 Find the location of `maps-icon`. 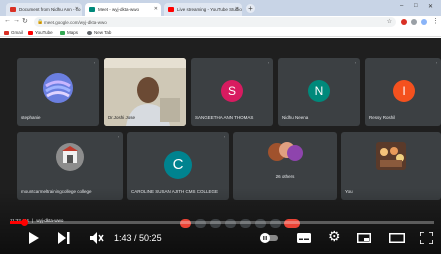

maps-icon is located at coordinates (62, 32).